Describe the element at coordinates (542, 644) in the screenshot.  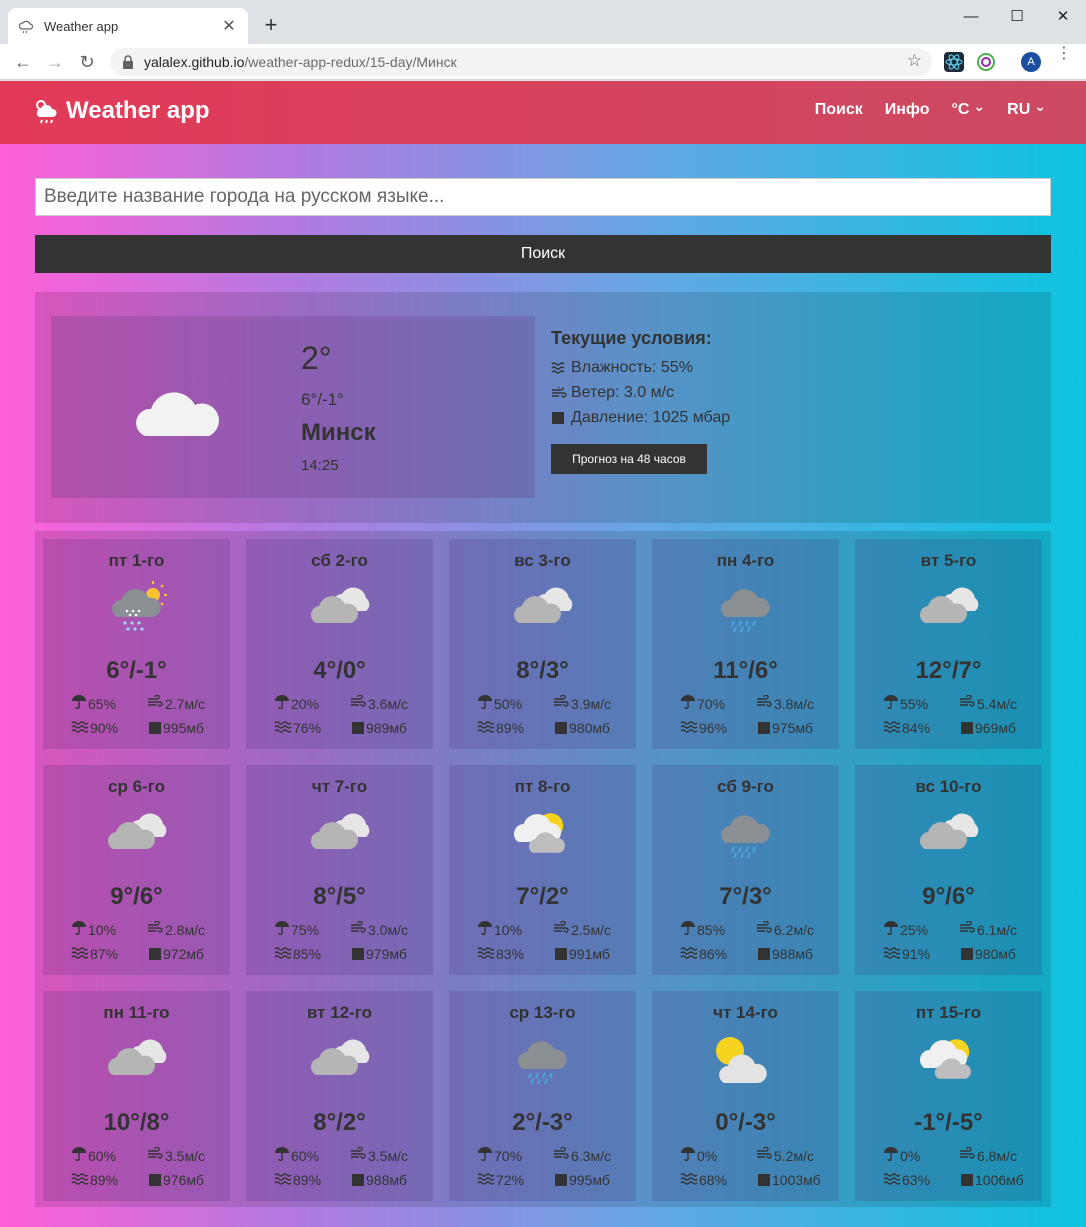
I see `forecast-day-card: вс 3-го 8°/3° 50% 3.9м/с 89% 980мб` at that location.